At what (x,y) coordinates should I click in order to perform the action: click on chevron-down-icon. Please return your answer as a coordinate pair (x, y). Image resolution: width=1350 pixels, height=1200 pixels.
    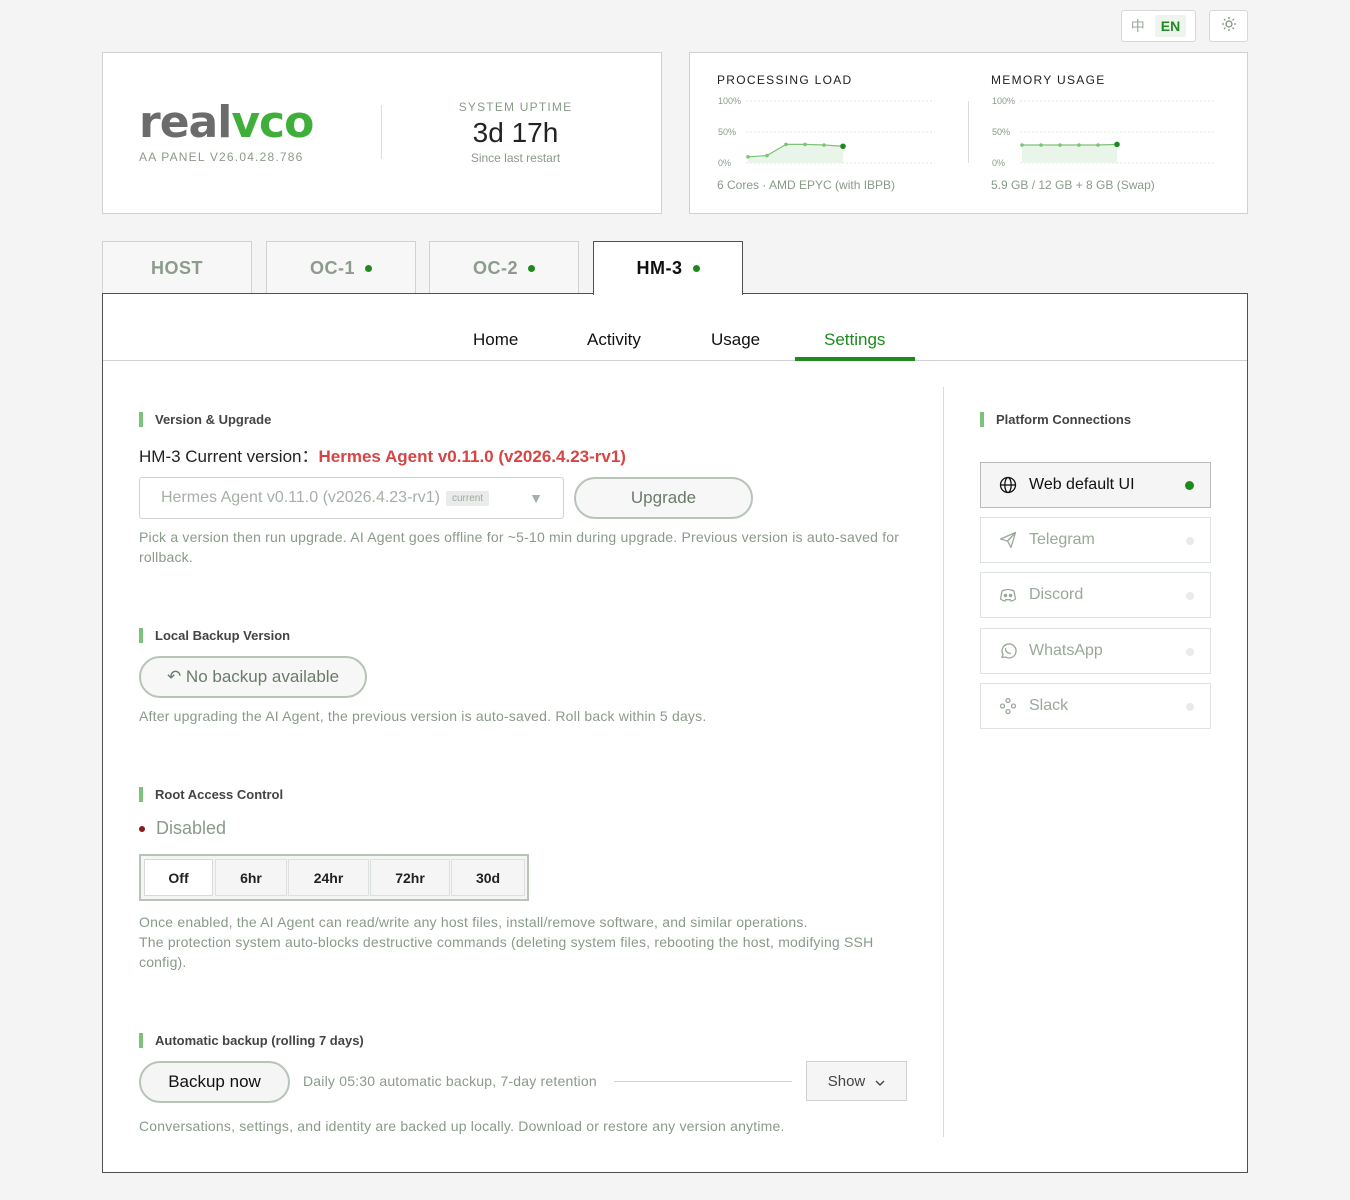
    Looking at the image, I should click on (880, 1081).